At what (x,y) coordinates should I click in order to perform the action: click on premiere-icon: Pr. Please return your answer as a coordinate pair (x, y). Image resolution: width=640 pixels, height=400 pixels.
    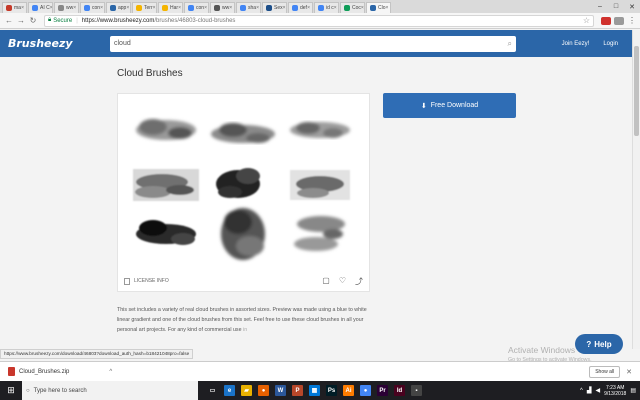
    Looking at the image, I should click on (382, 390).